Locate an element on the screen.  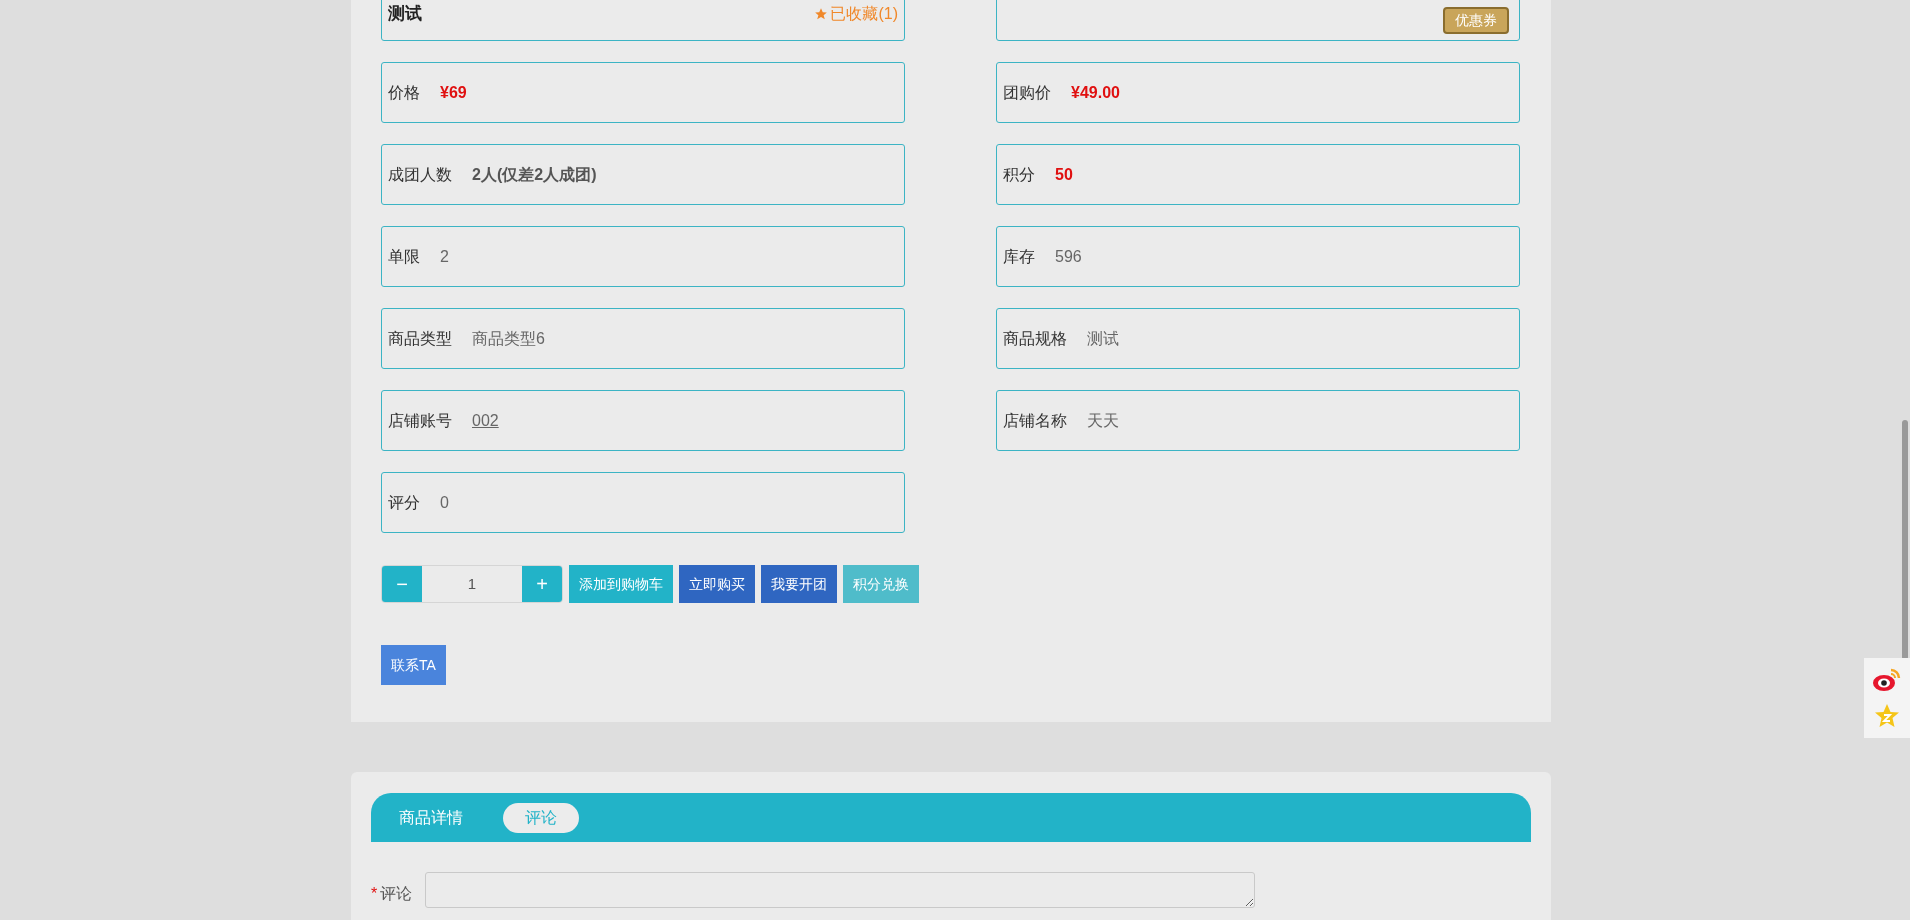
field-label: 积分 is located at coordinates (1019, 174).